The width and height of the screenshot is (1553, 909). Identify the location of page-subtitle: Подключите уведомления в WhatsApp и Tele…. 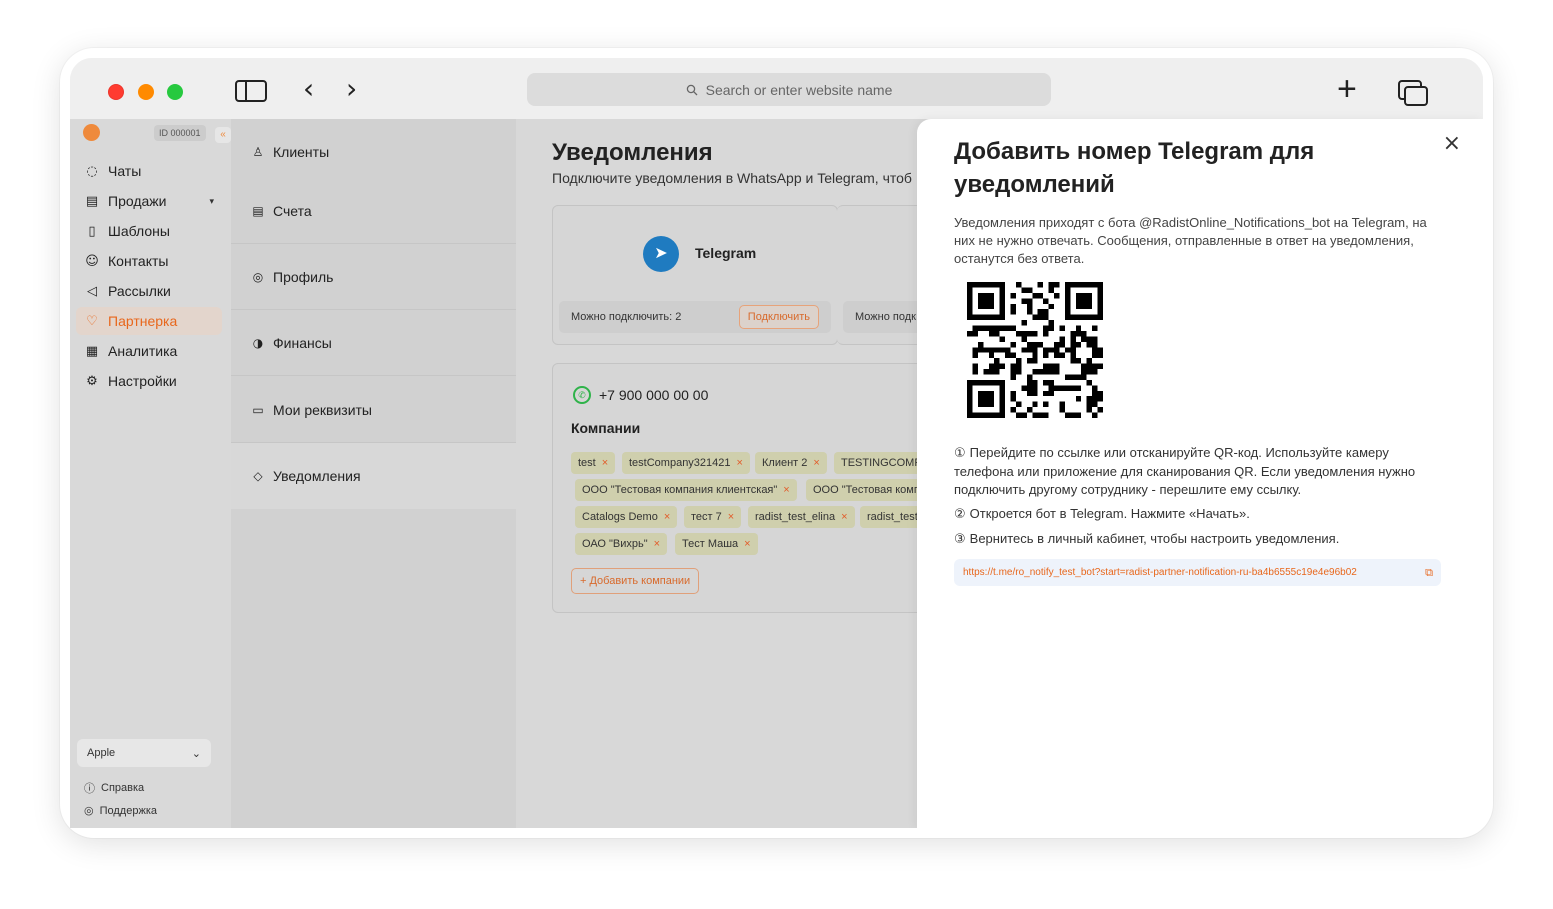
(732, 178).